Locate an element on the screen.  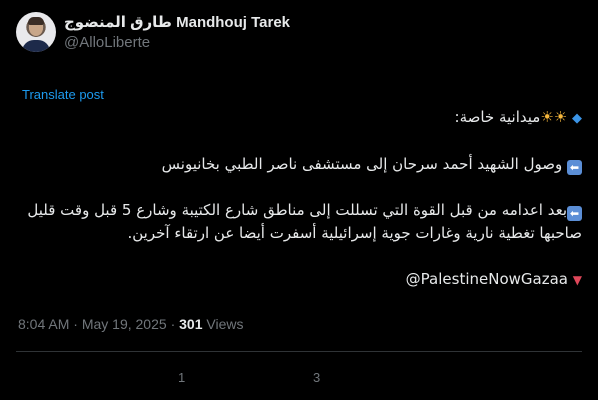
tweet-meta: 8:04 AM · May 19, 2025 · 301 Views is located at coordinates (130, 324).